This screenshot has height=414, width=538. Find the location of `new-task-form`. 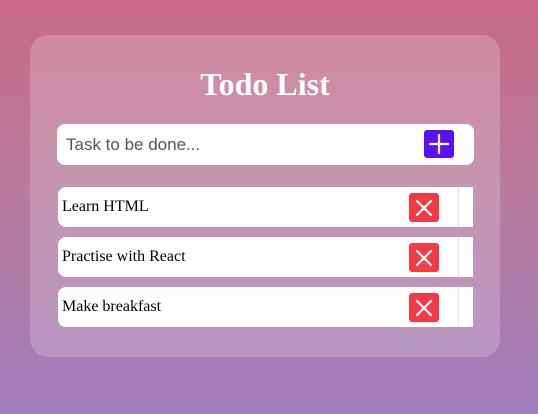

new-task-form is located at coordinates (265, 144).